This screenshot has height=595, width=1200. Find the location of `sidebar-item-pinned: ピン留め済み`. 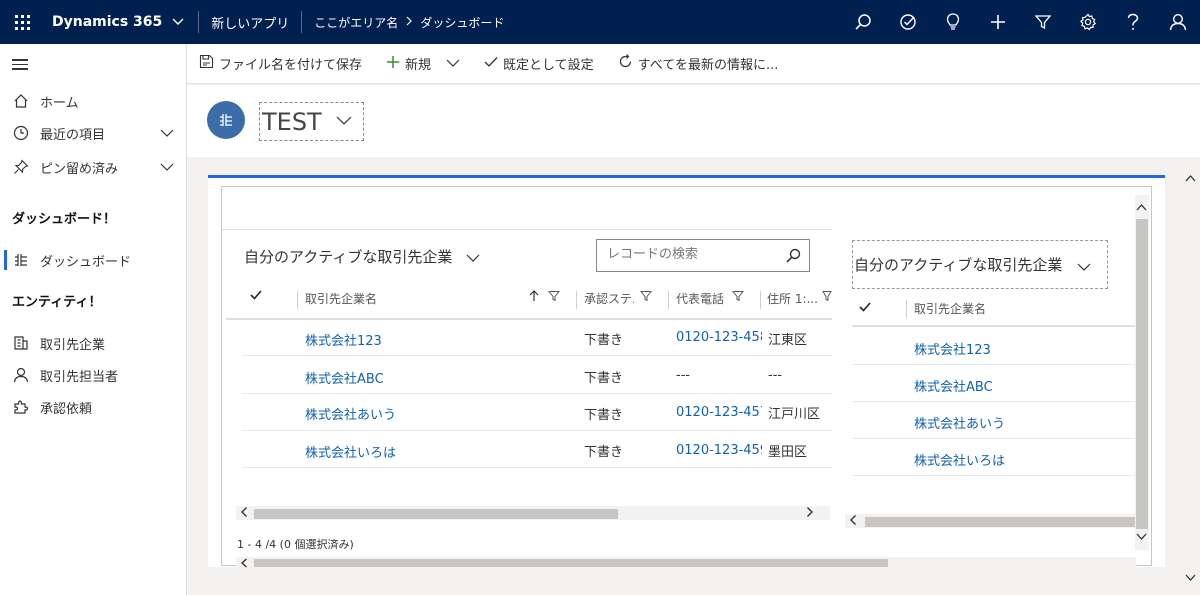

sidebar-item-pinned: ピン留め済み is located at coordinates (93, 167).